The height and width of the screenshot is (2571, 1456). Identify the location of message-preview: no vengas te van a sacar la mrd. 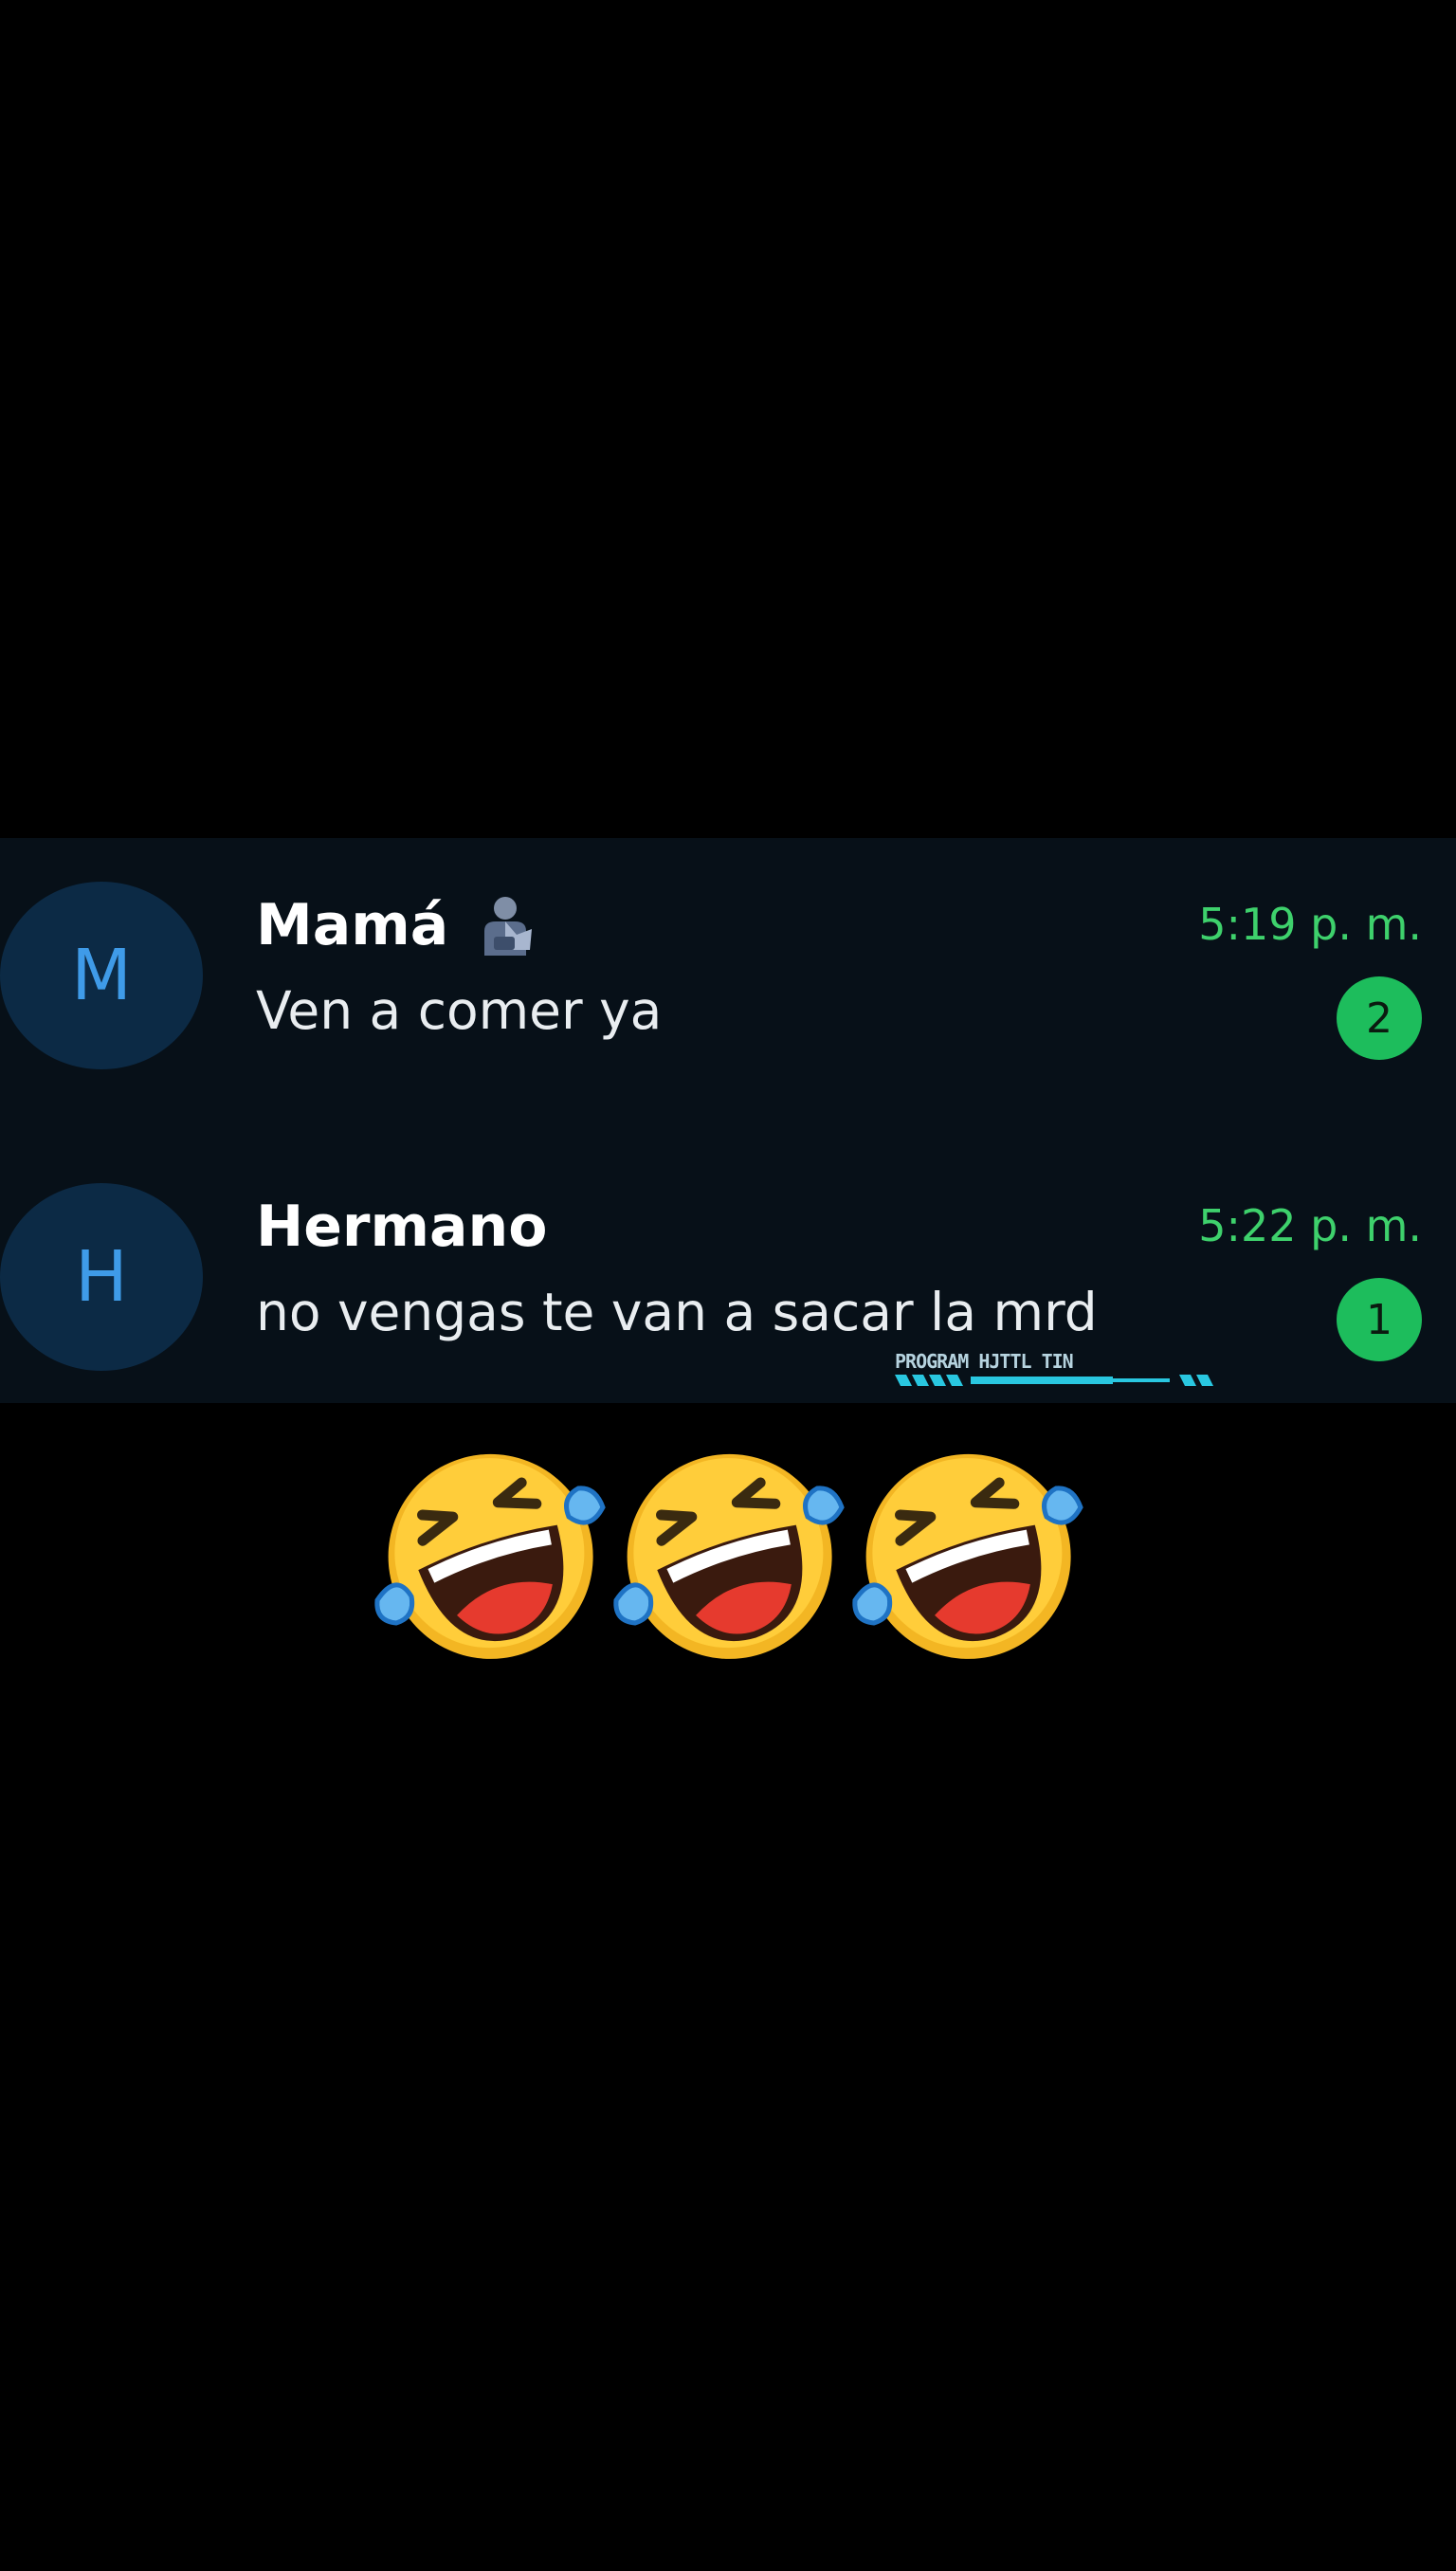
(677, 1312).